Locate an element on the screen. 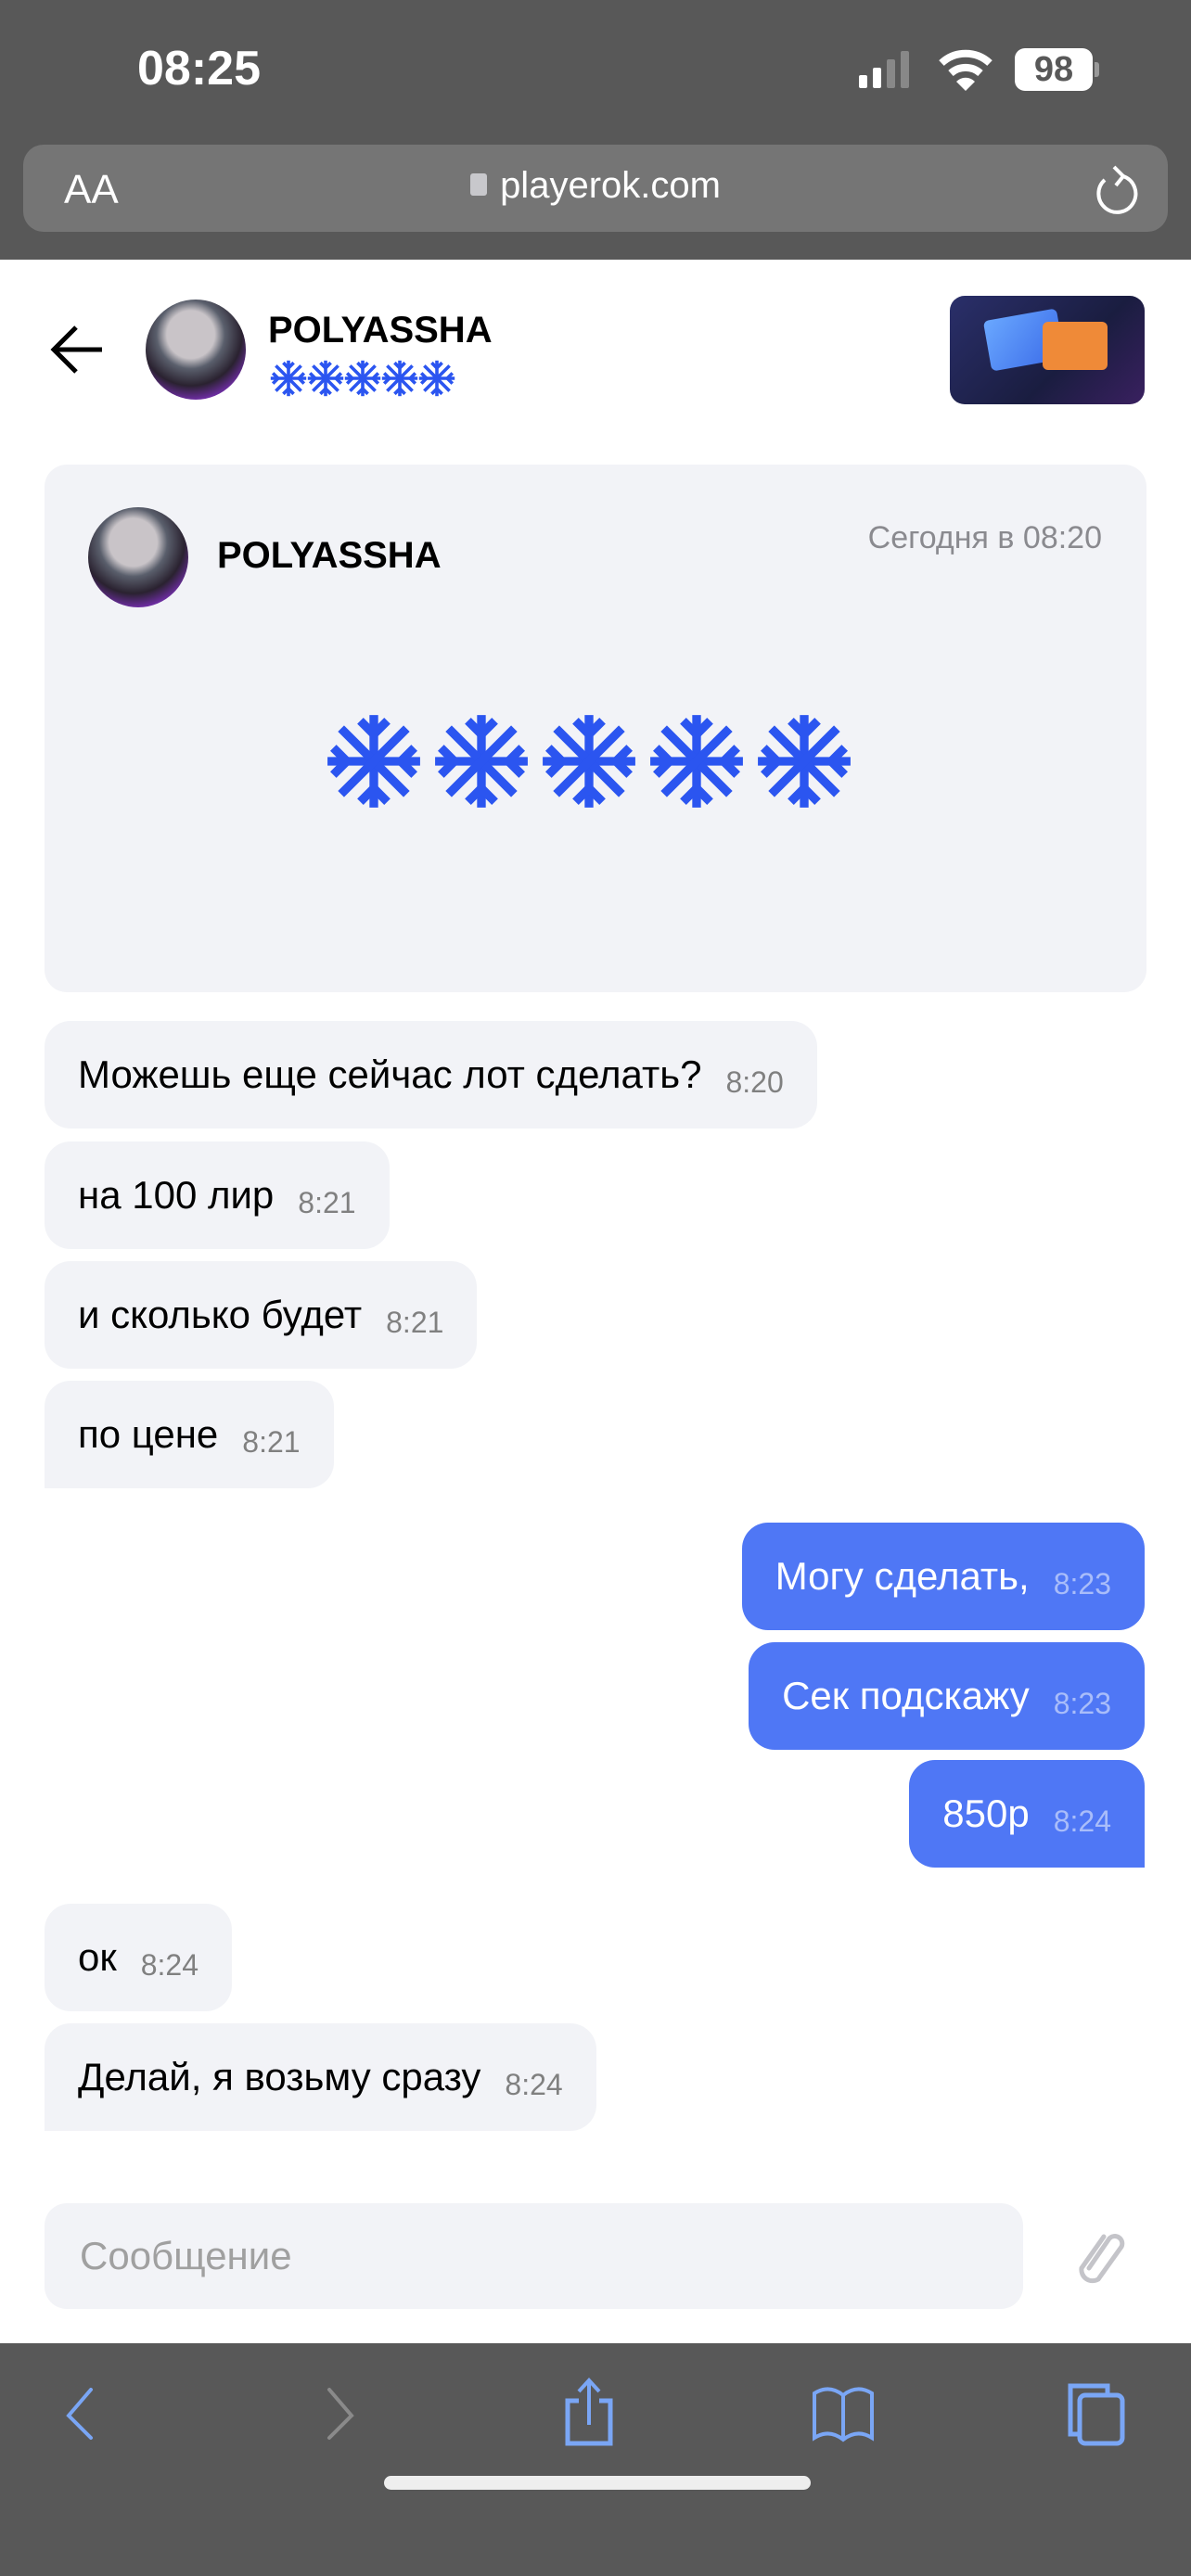 The width and height of the screenshot is (1191, 2576). url-field: playerok.com is located at coordinates (595, 186).